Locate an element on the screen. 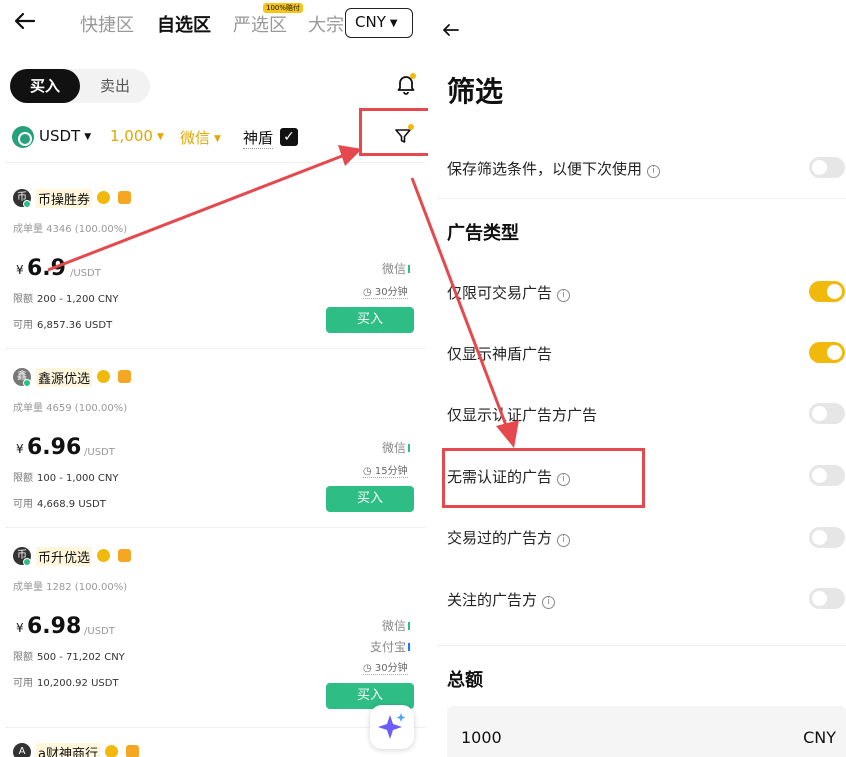 The height and width of the screenshot is (757, 846). toggle-shield-only is located at coordinates (827, 352).